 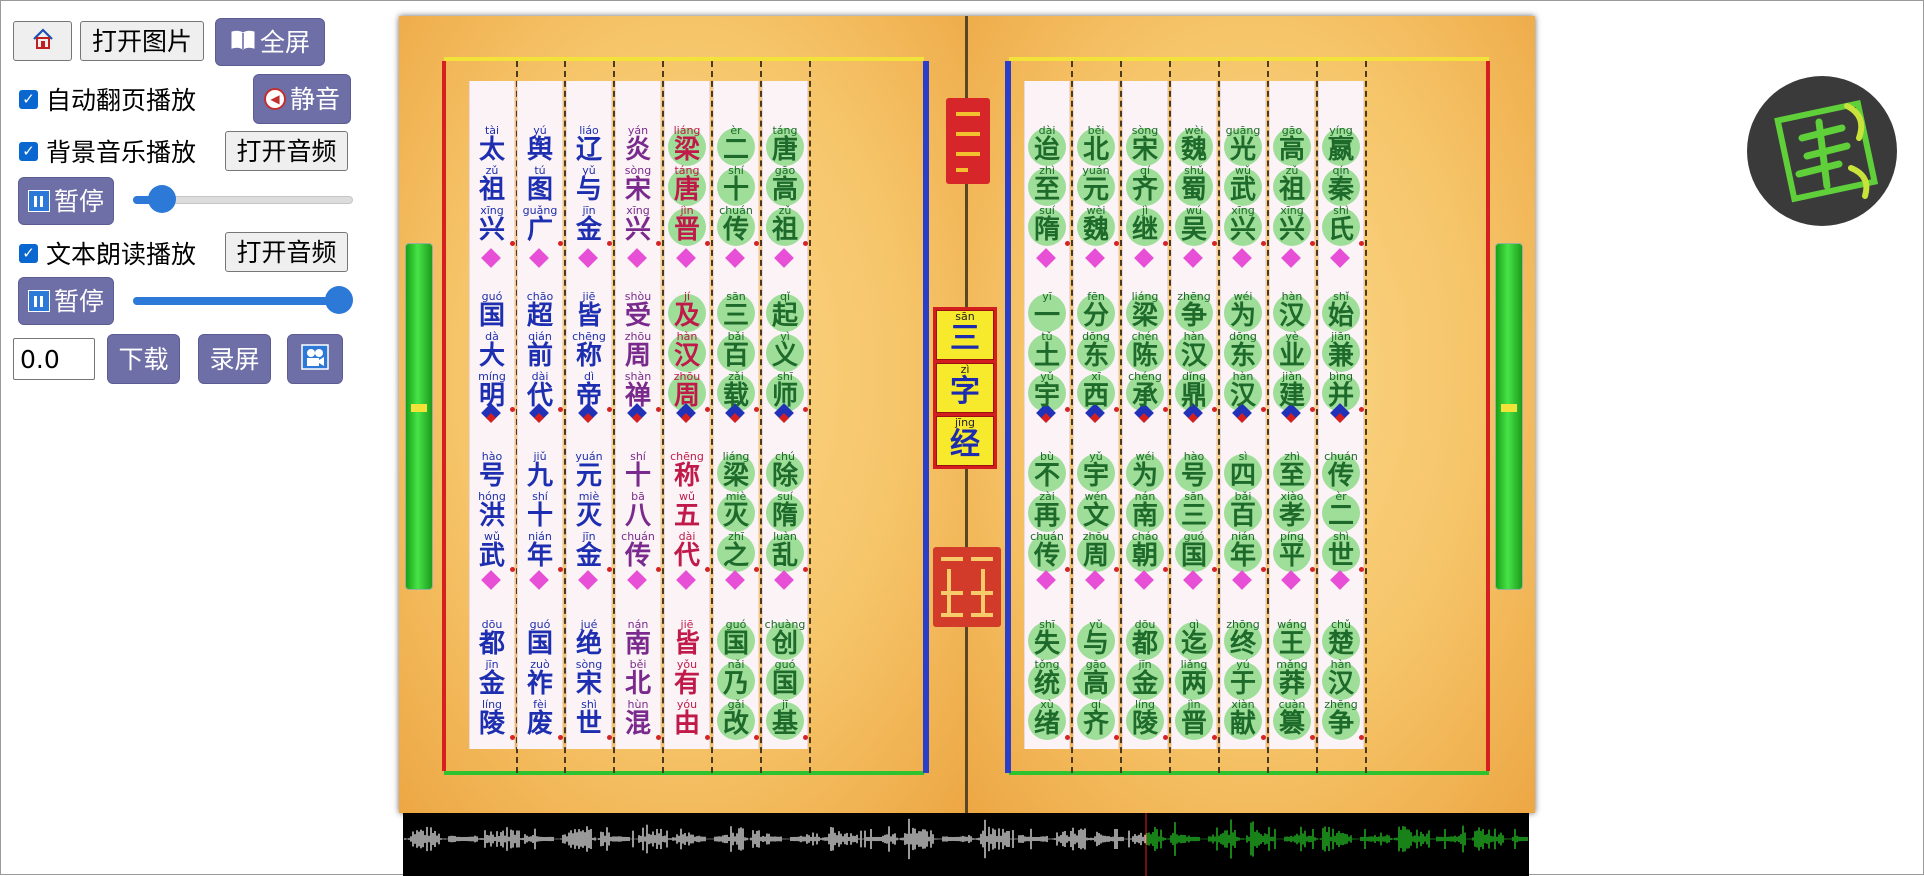 What do you see at coordinates (286, 151) in the screenshot?
I see `bg-open-audio-button: 打开音频` at bounding box center [286, 151].